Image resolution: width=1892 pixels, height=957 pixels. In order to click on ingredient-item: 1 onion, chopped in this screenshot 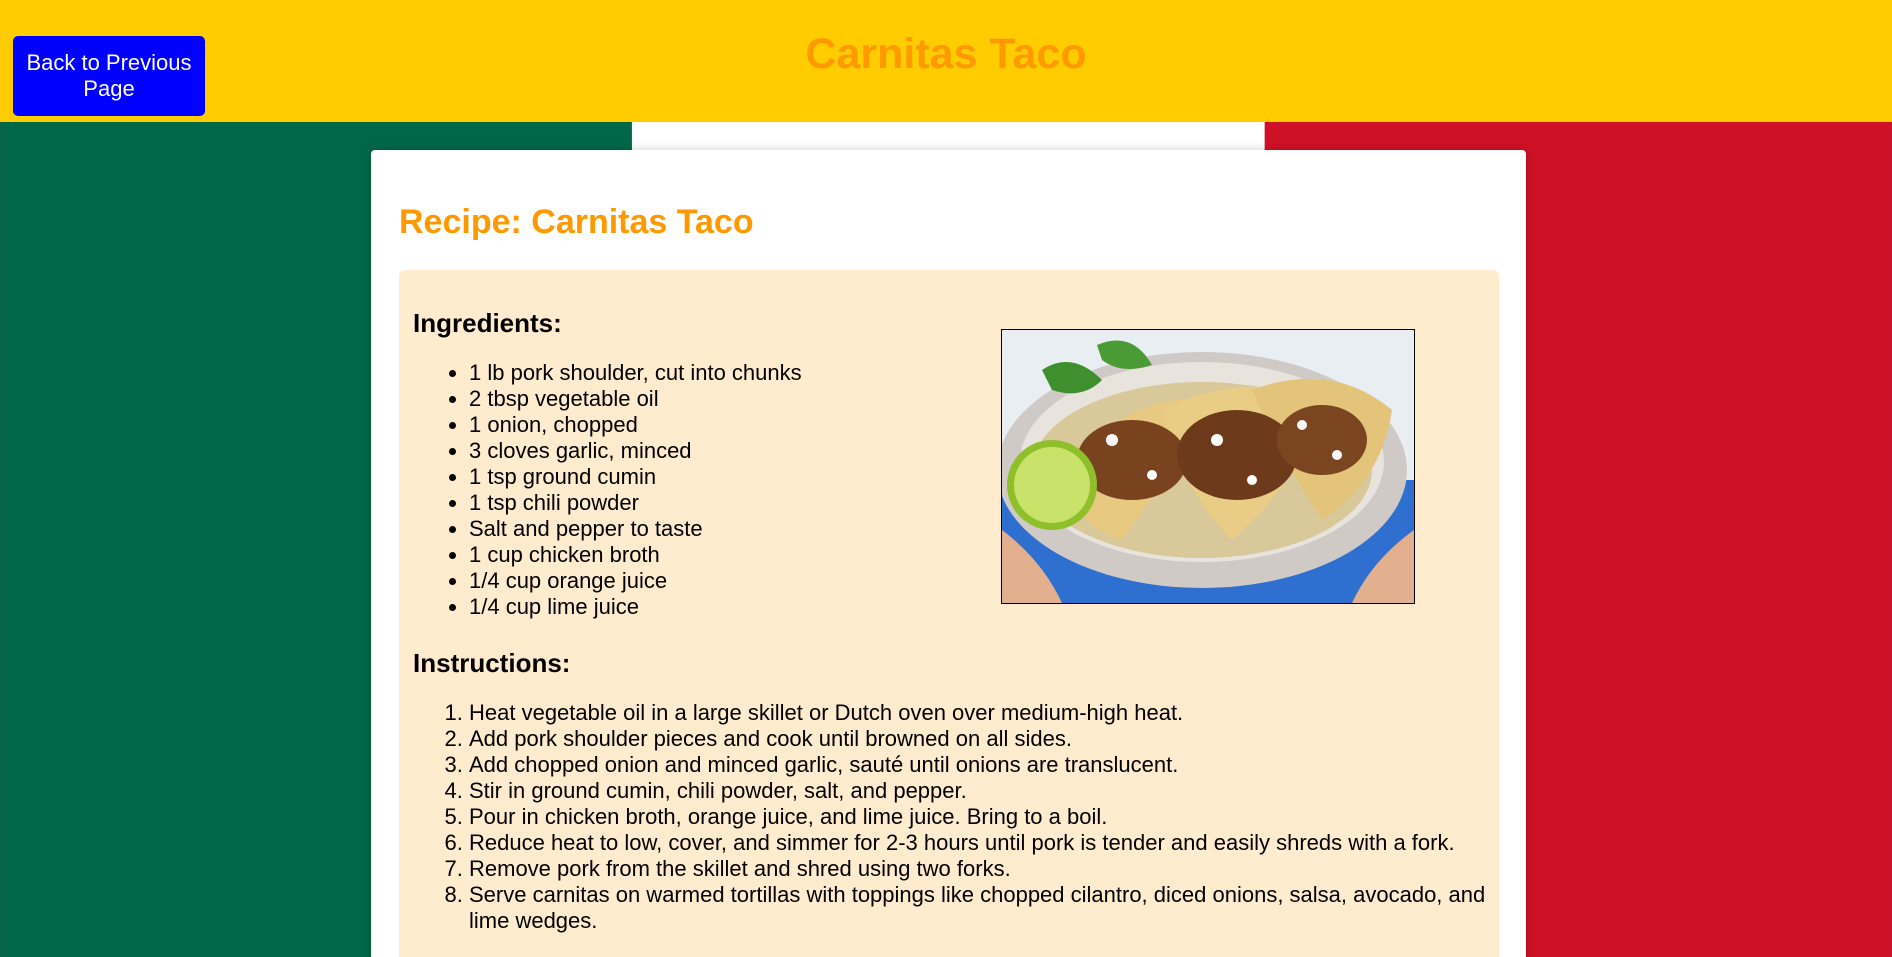, I will do `click(749, 425)`.